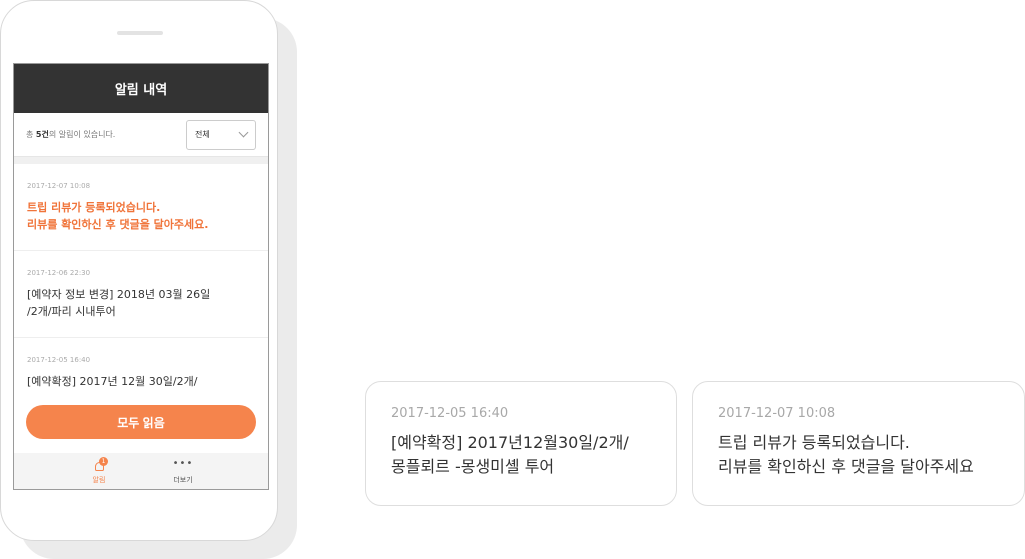 The width and height of the screenshot is (1025, 559). I want to click on page-title: 알림 내역, so click(141, 90).